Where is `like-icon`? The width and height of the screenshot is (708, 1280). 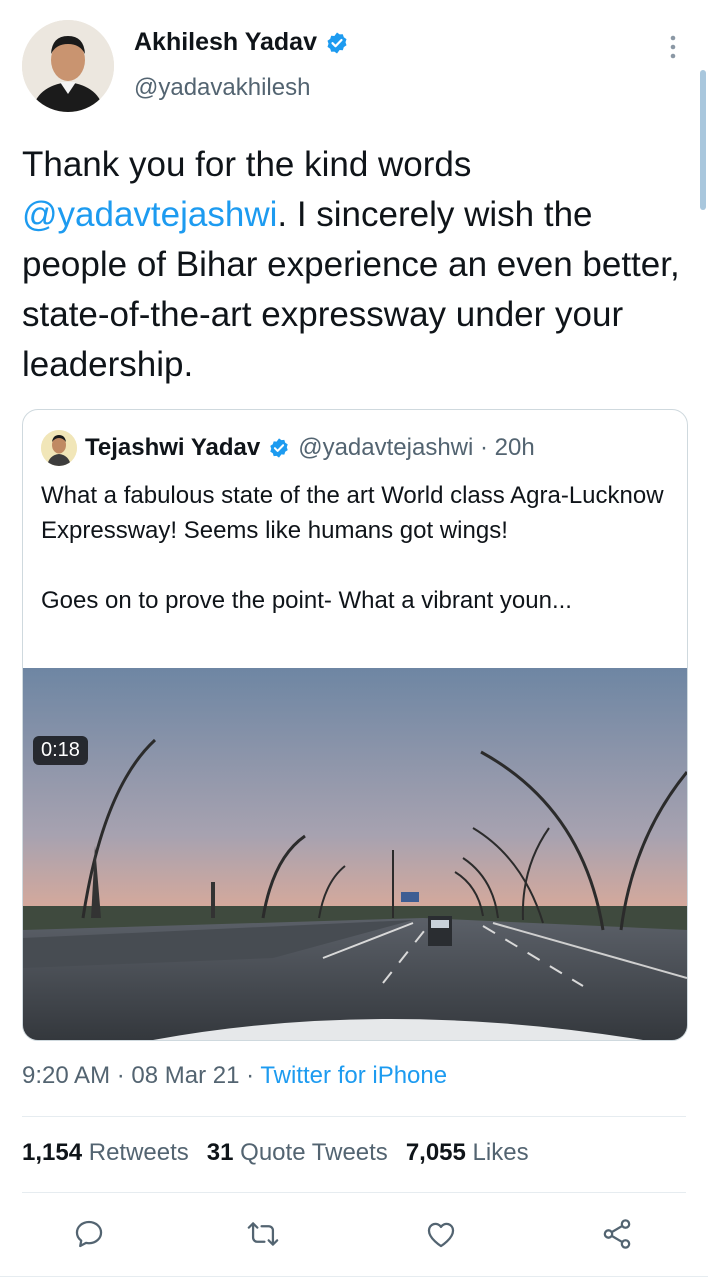
like-icon is located at coordinates (441, 1234).